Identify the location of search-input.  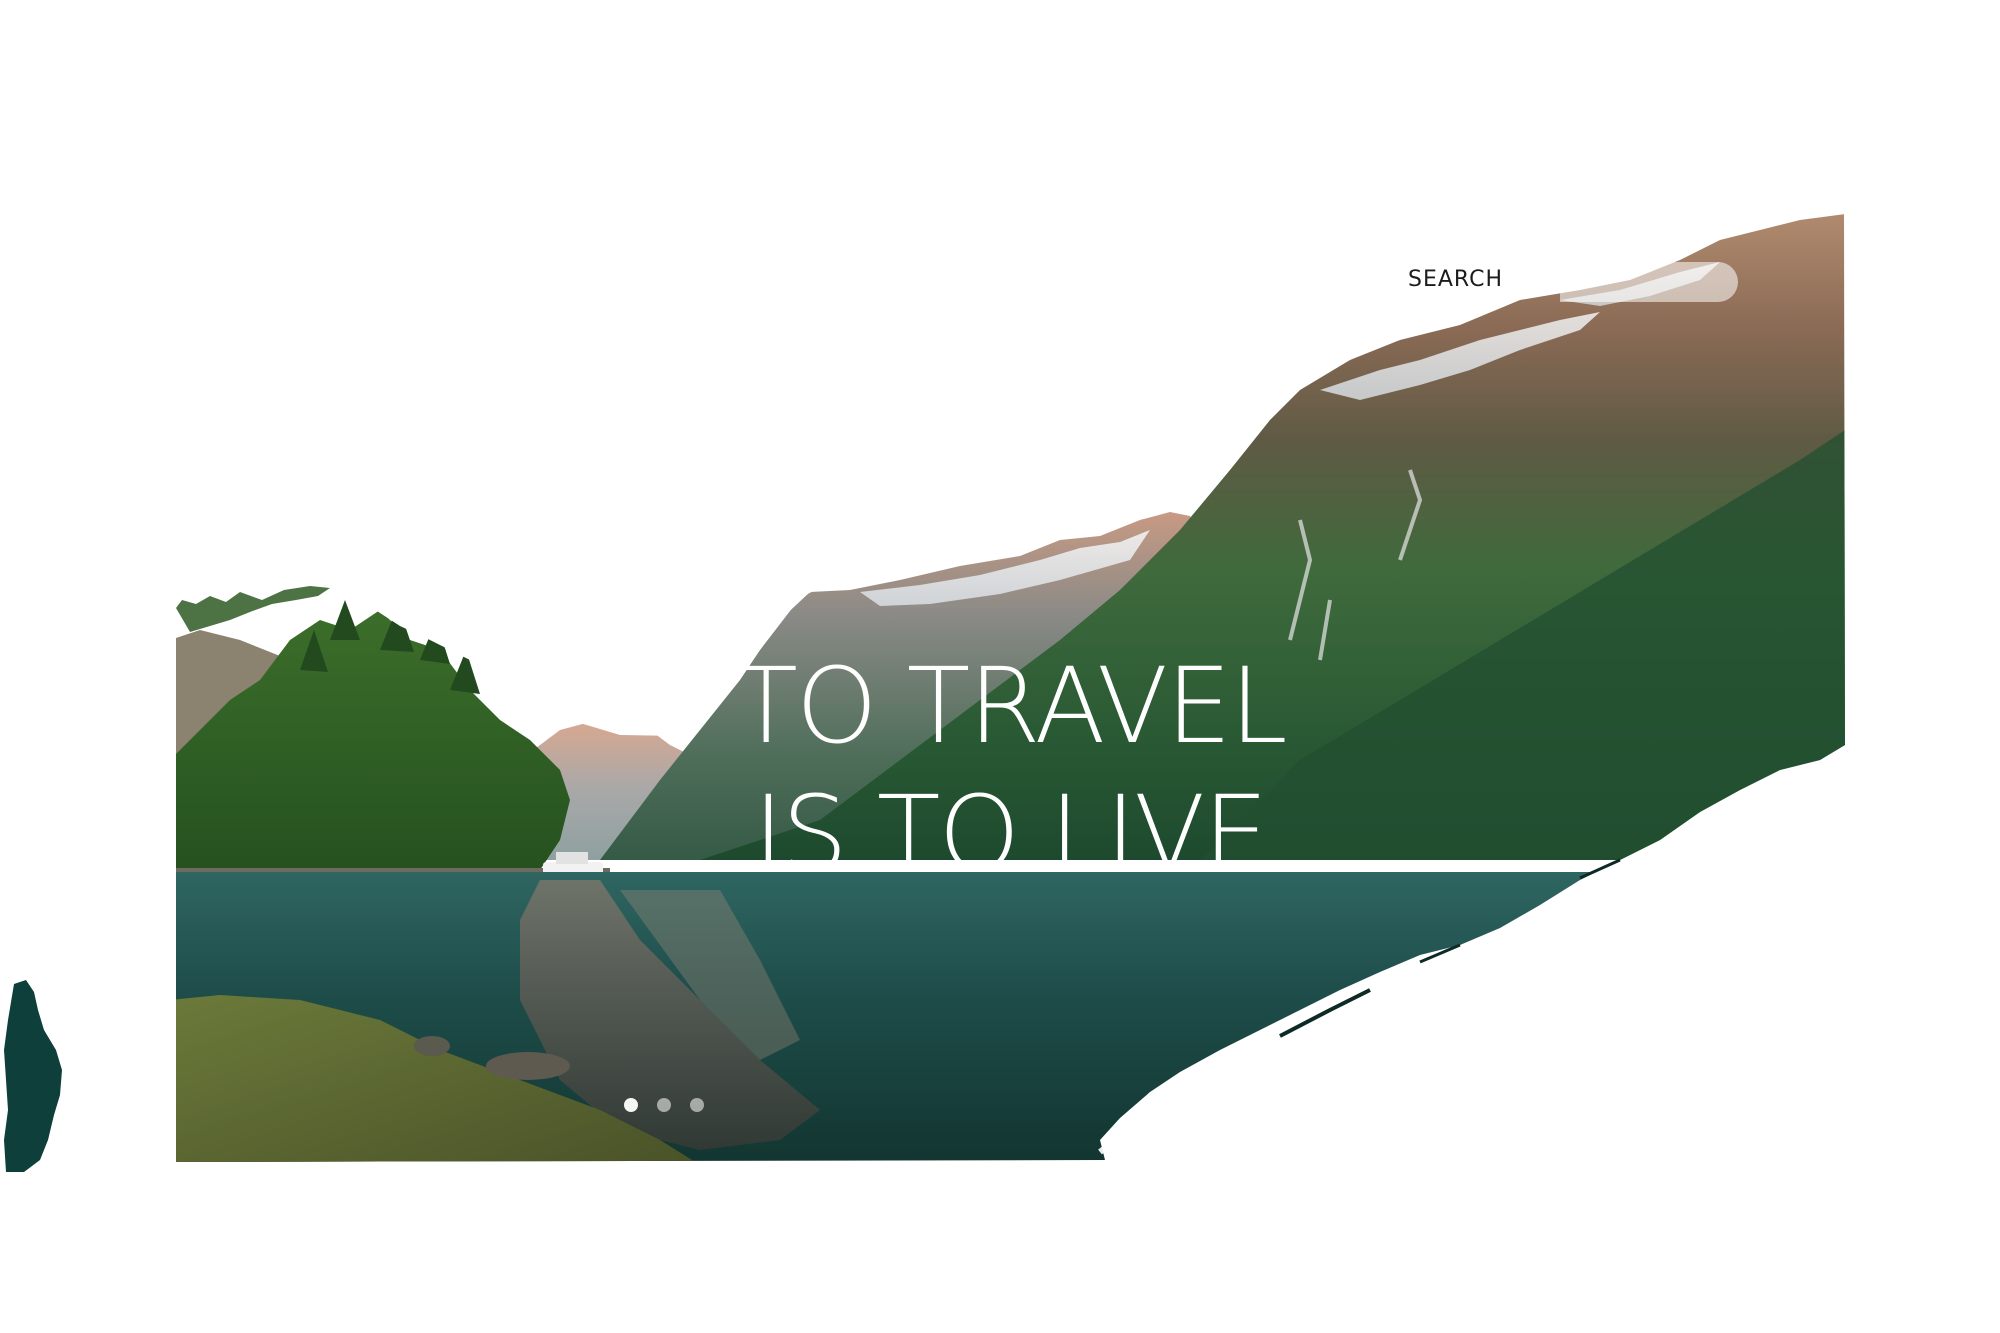
(1649, 282).